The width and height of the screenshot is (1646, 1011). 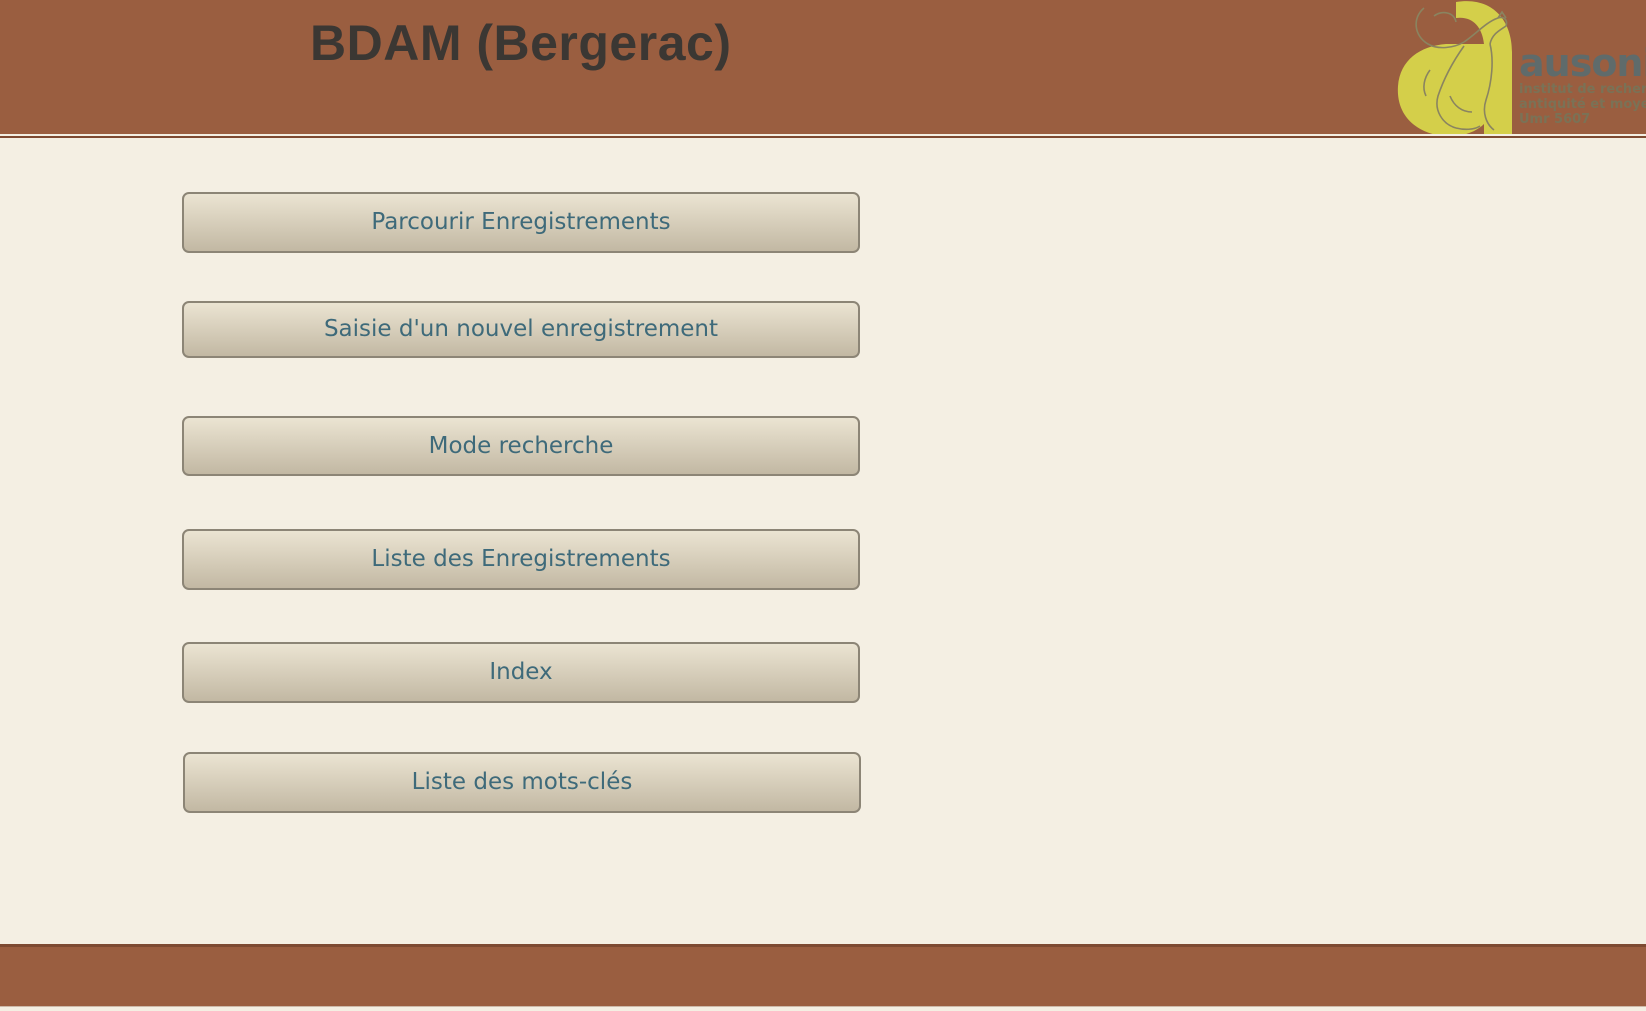 I want to click on browse-records-button: Parcourir Enregistrements, so click(x=521, y=222).